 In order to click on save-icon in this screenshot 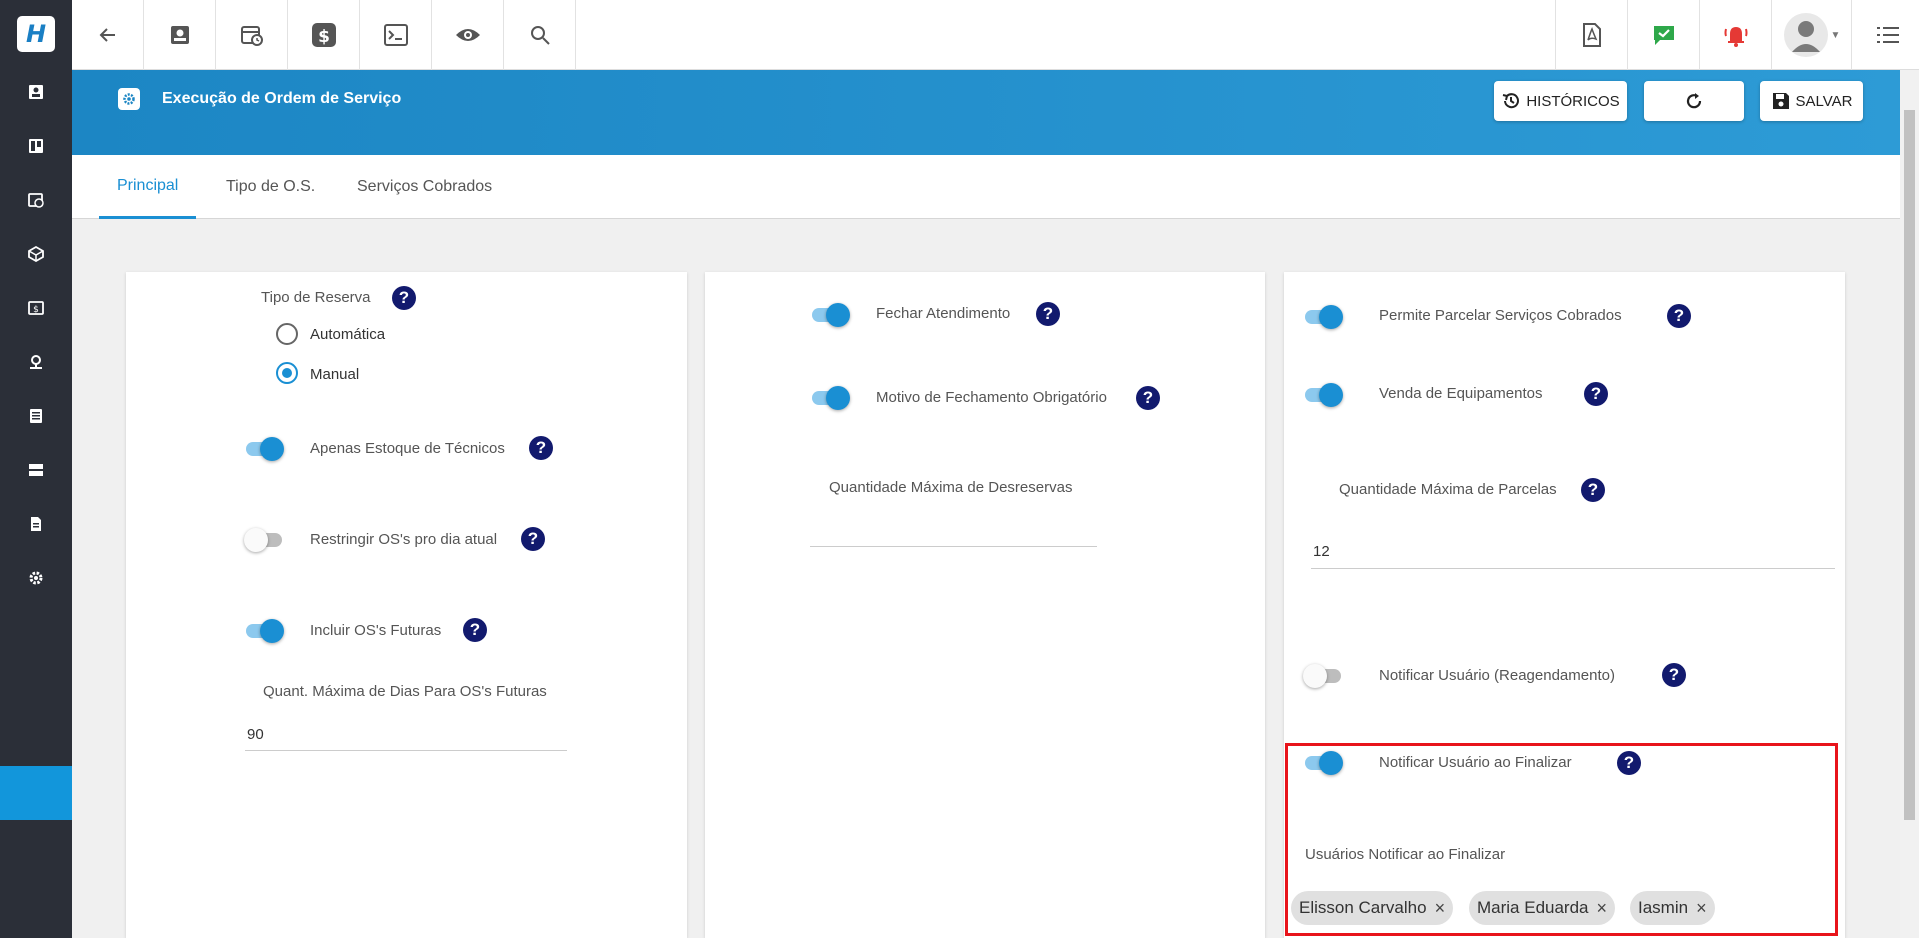, I will do `click(1780, 101)`.